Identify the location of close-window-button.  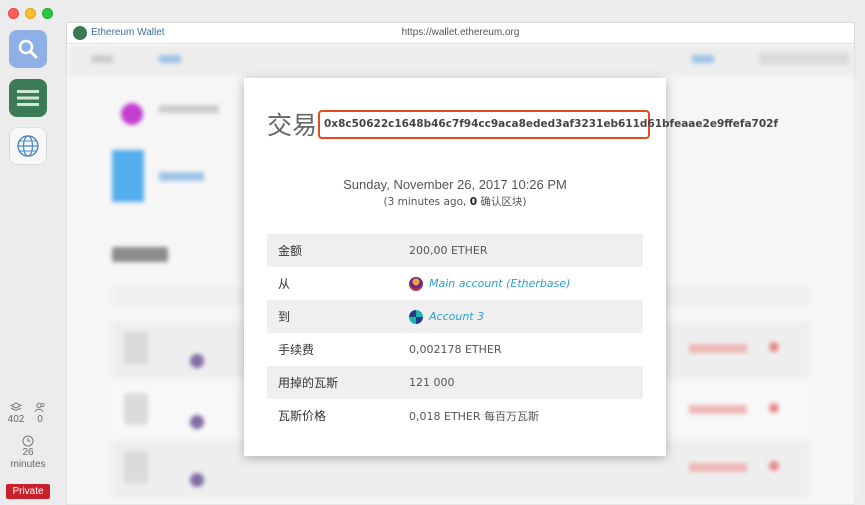
(13, 13).